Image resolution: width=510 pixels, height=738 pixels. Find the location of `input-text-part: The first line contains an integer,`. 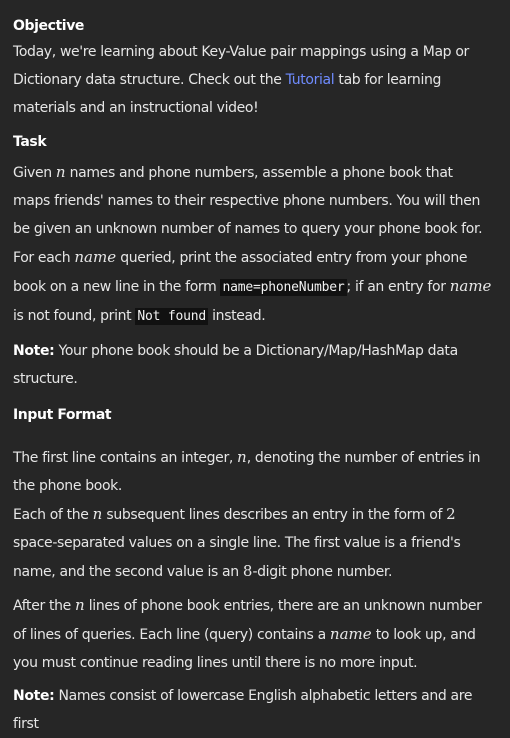

input-text-part: The first line contains an integer, is located at coordinates (125, 458).